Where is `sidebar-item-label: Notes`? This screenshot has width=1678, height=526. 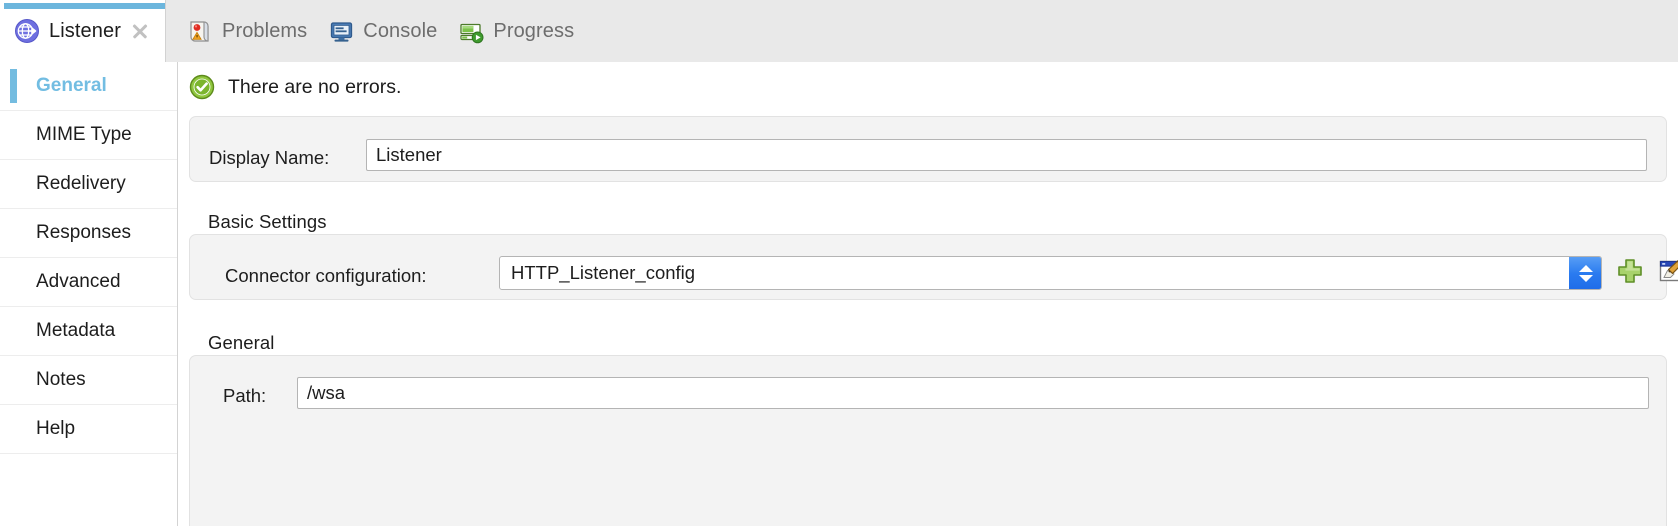 sidebar-item-label: Notes is located at coordinates (61, 379).